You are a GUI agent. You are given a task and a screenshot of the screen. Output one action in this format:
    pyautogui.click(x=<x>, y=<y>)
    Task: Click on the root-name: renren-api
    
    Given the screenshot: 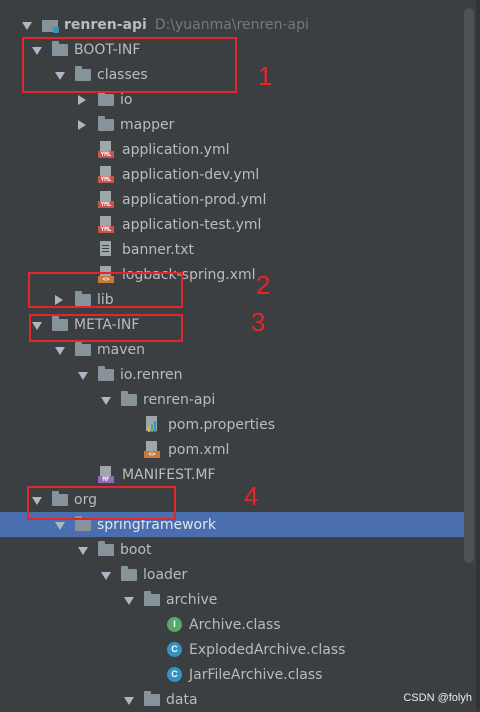 What is the action you would take?
    pyautogui.click(x=105, y=24)
    